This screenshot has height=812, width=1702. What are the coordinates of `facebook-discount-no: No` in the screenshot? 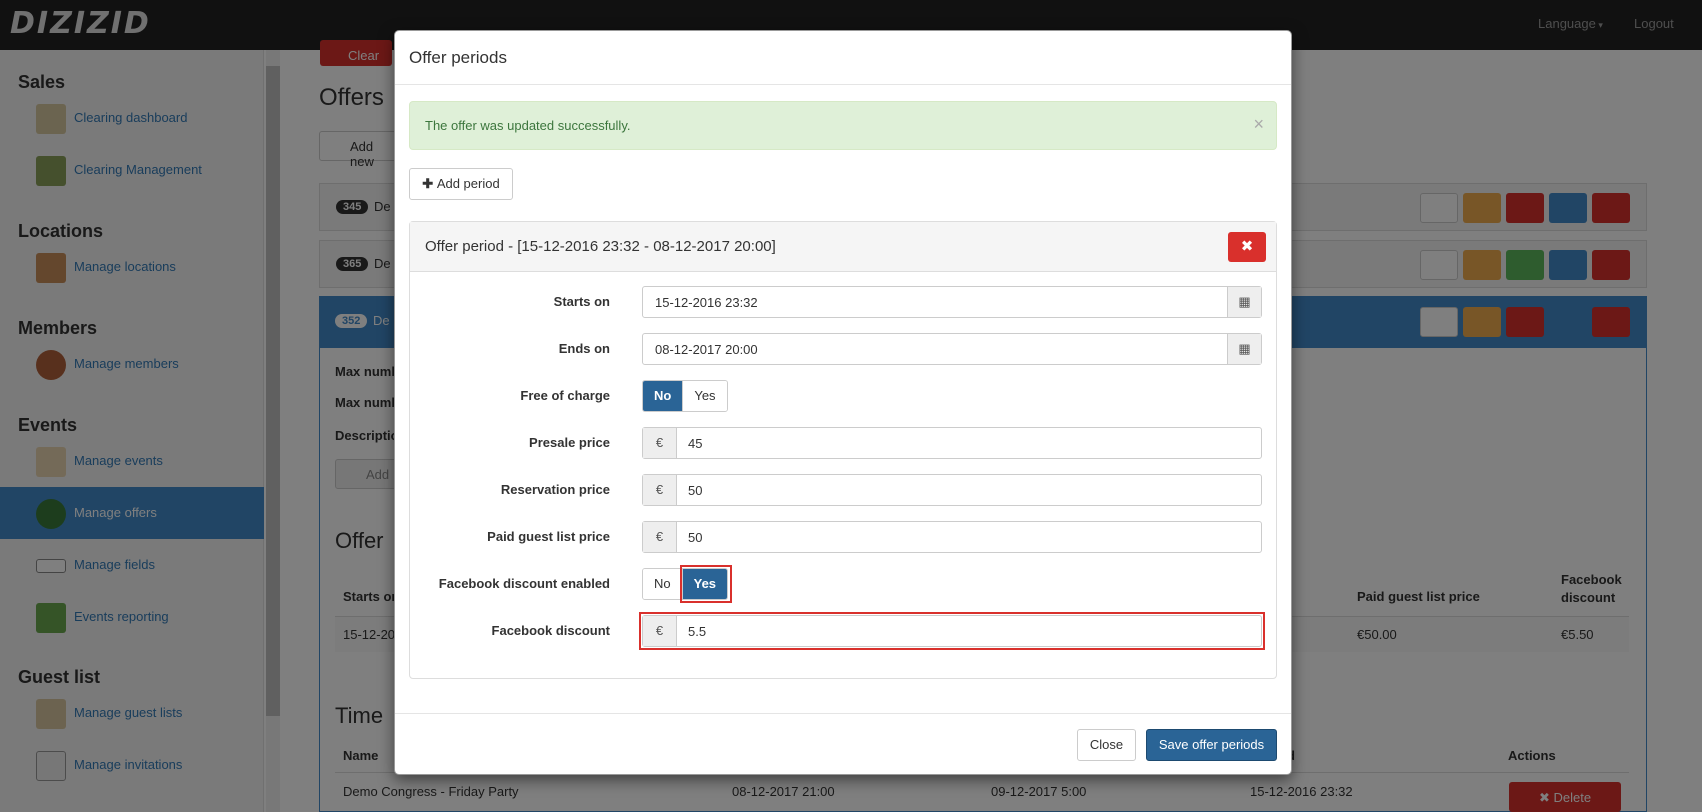 It's located at (662, 584).